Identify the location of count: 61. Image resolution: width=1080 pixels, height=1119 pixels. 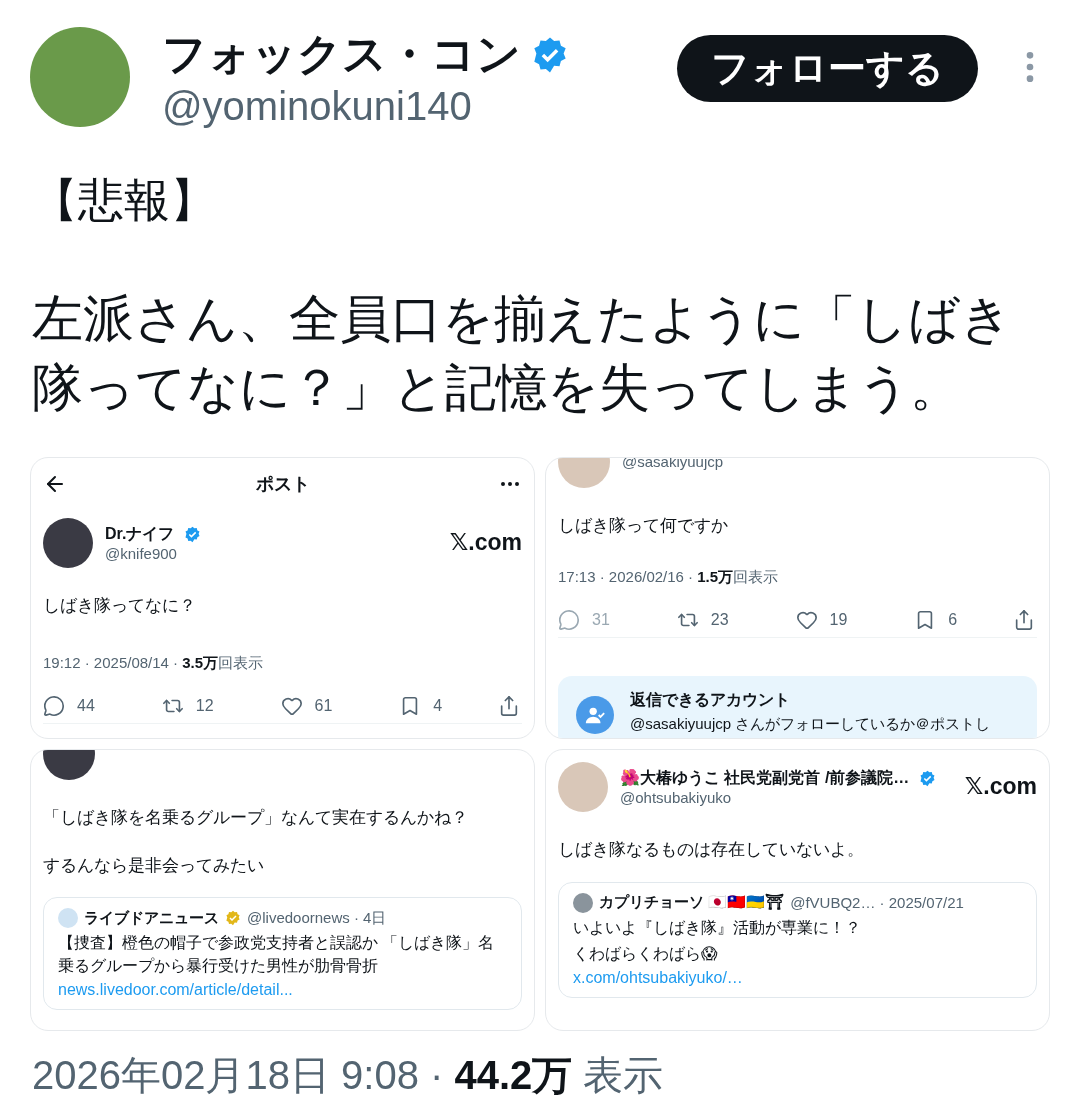
(323, 705).